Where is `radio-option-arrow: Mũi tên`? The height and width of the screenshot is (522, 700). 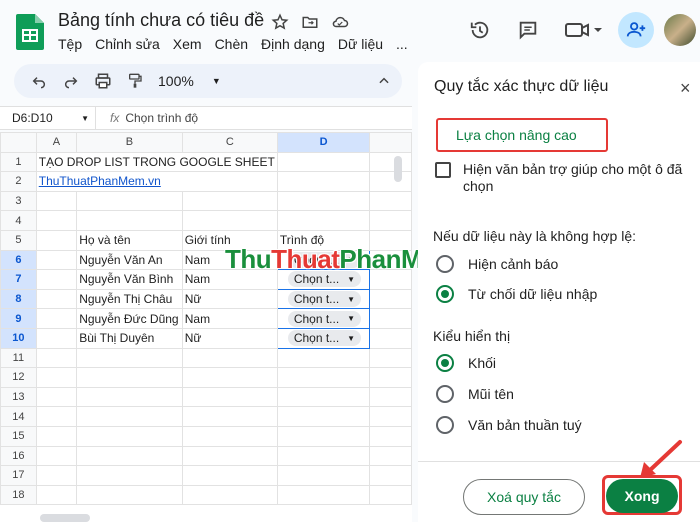 radio-option-arrow: Mũi tên is located at coordinates (475, 394).